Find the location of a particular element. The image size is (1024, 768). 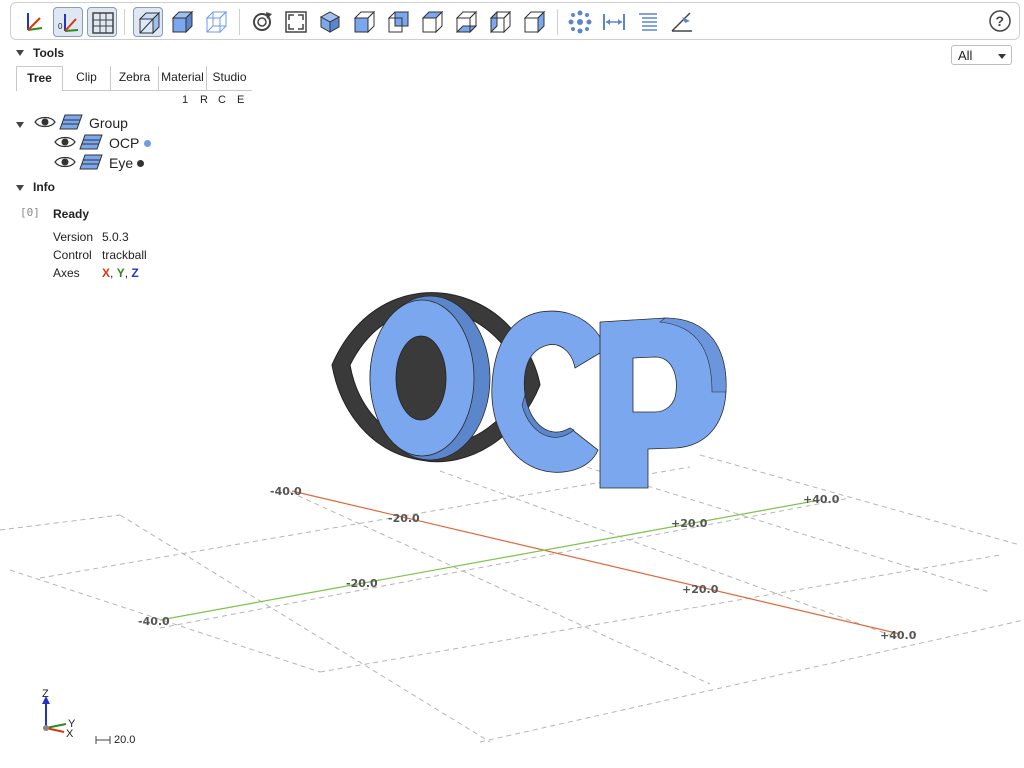

mini-axis-x-label: X is located at coordinates (70, 734).